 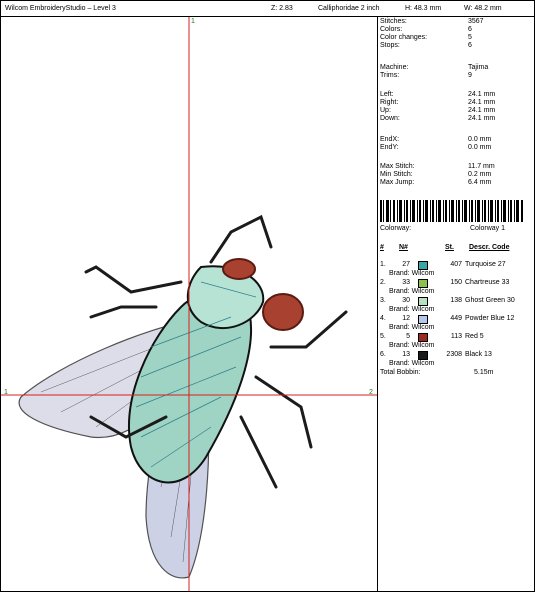 I want to click on horizontal-axis-start-label: 1, so click(x=6, y=392).